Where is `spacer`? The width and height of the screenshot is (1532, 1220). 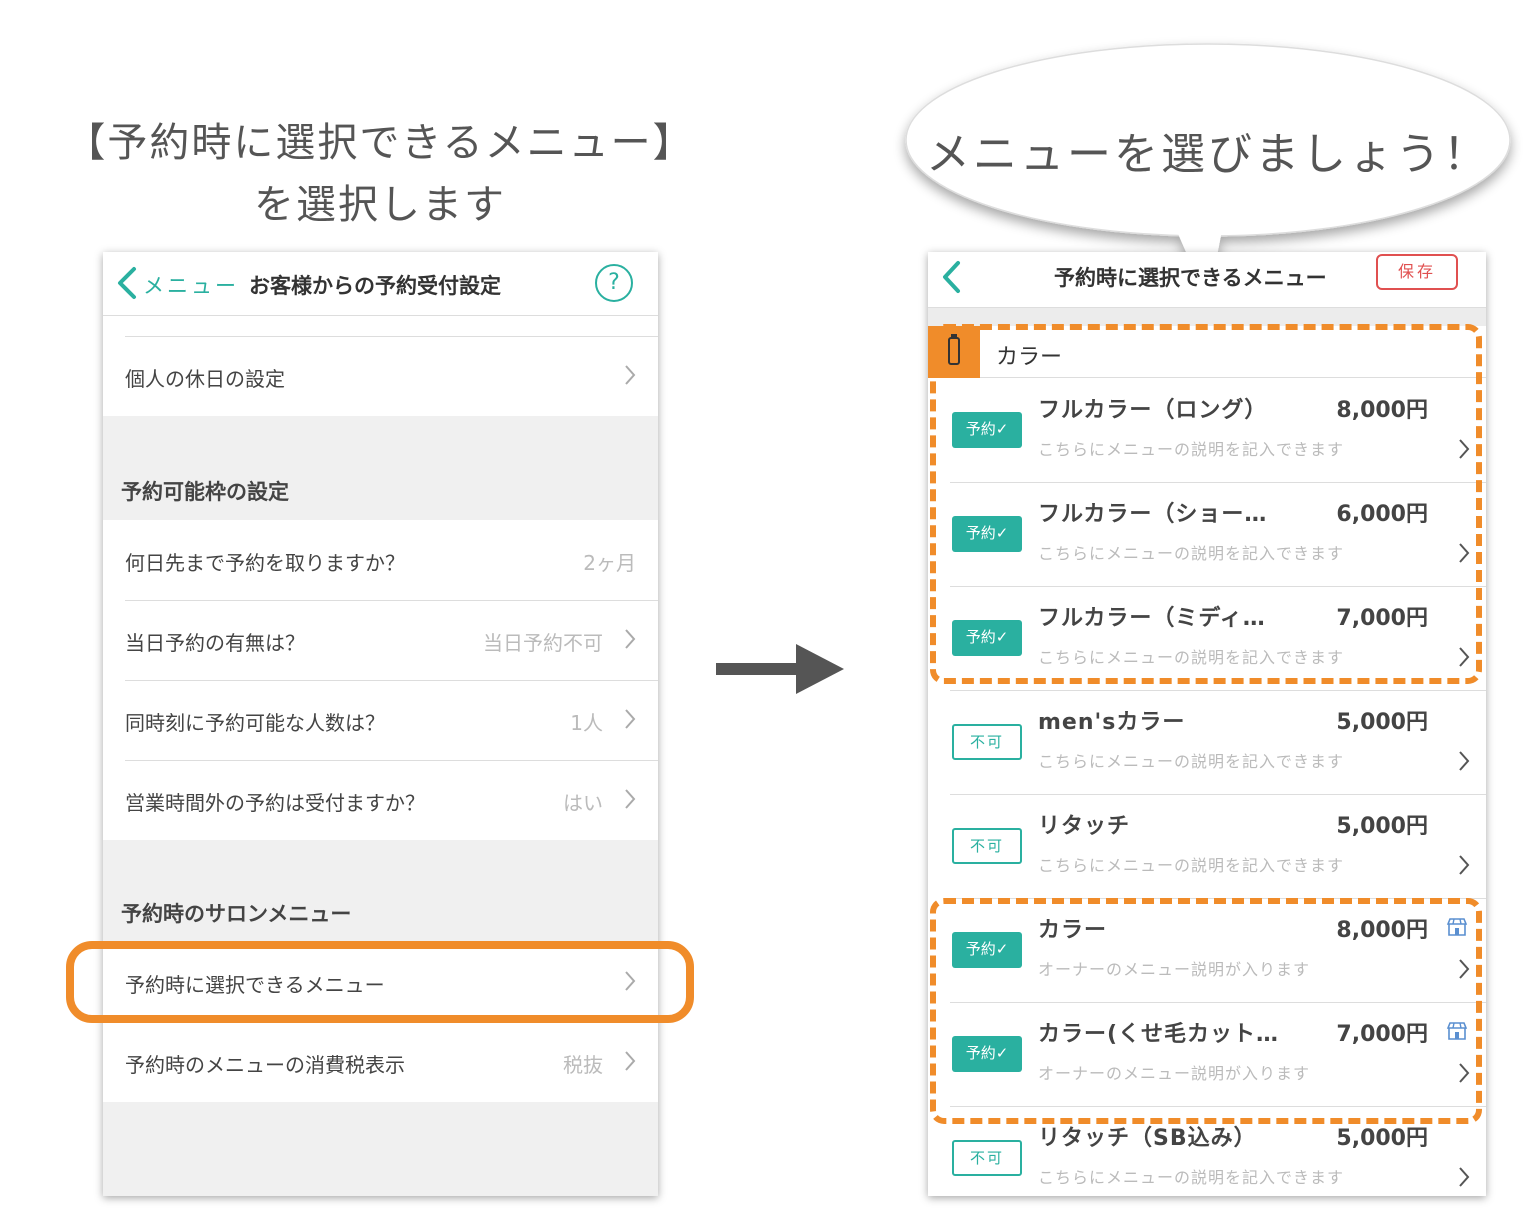 spacer is located at coordinates (380, 326).